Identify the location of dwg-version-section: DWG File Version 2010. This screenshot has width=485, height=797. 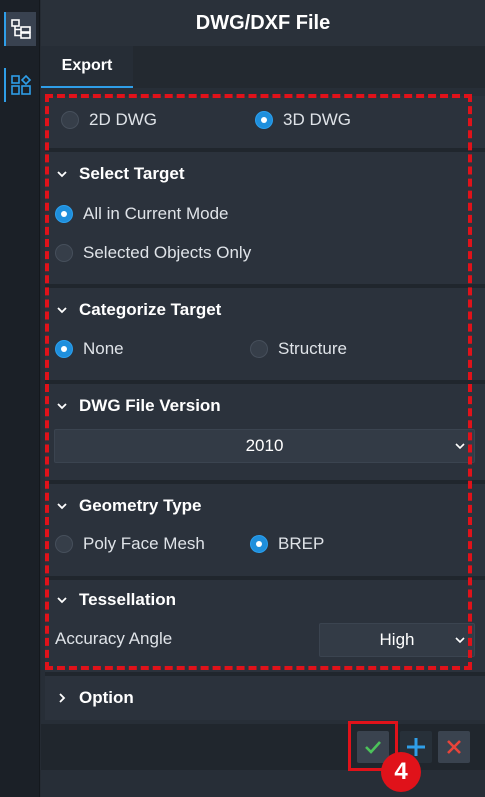
(265, 432).